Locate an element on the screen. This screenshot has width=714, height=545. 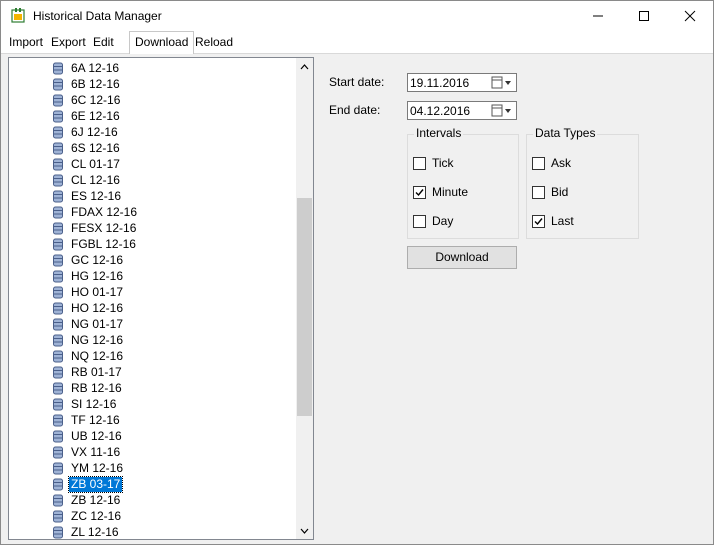
tree-item-label: SI 12-16 is located at coordinates (94, 403).